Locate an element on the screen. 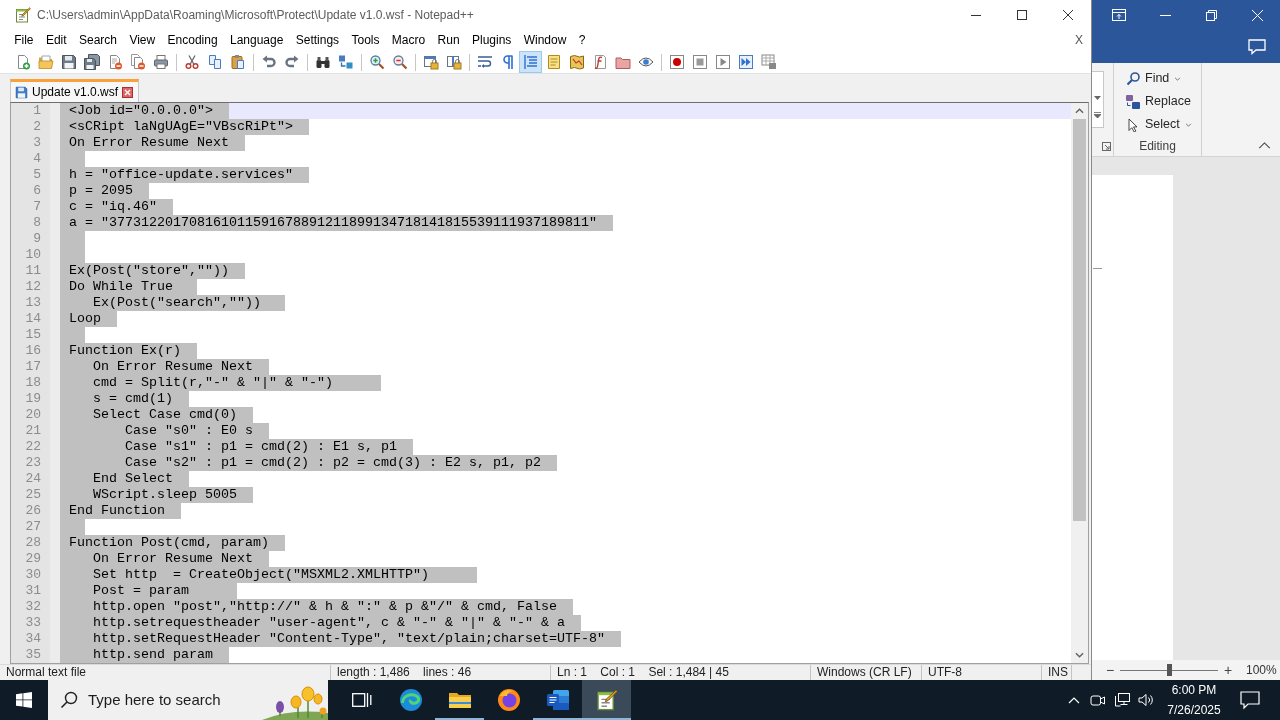 This screenshot has height=720, width=1280. speaker-icon is located at coordinates (1146, 700).